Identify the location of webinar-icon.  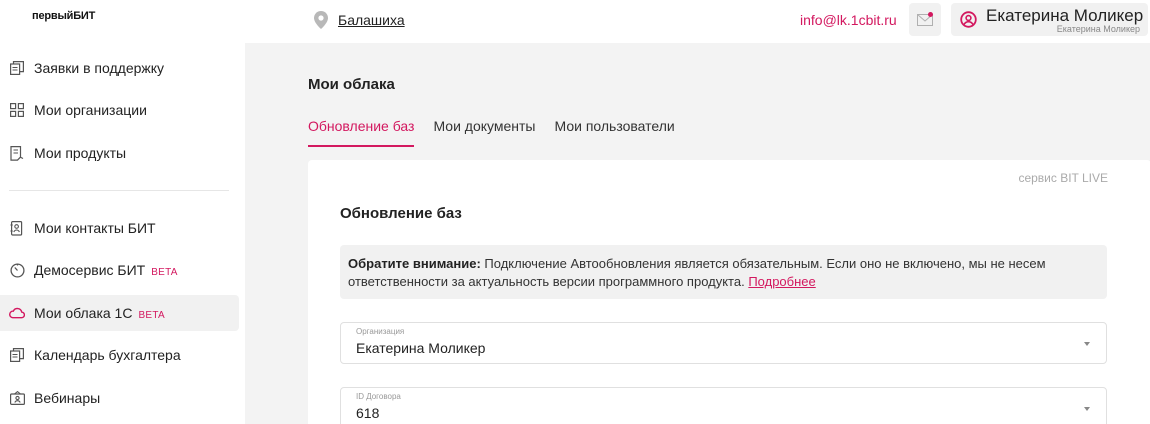
(17, 398).